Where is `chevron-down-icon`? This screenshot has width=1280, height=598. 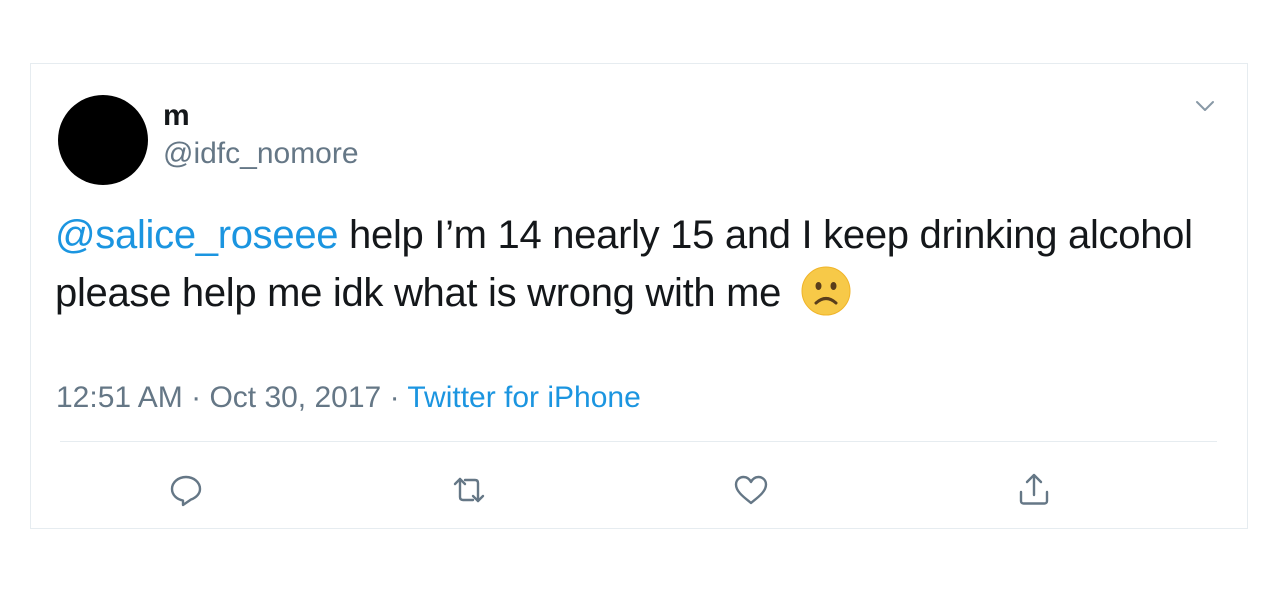
chevron-down-icon is located at coordinates (1205, 106).